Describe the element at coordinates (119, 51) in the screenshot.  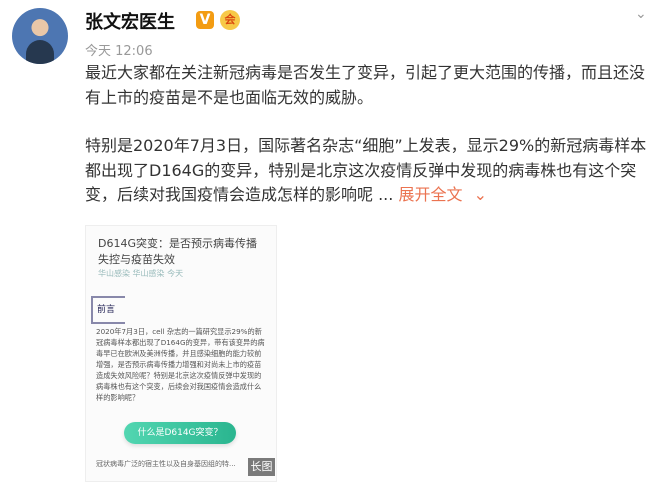
I see `post-time: 今天 12:06` at that location.